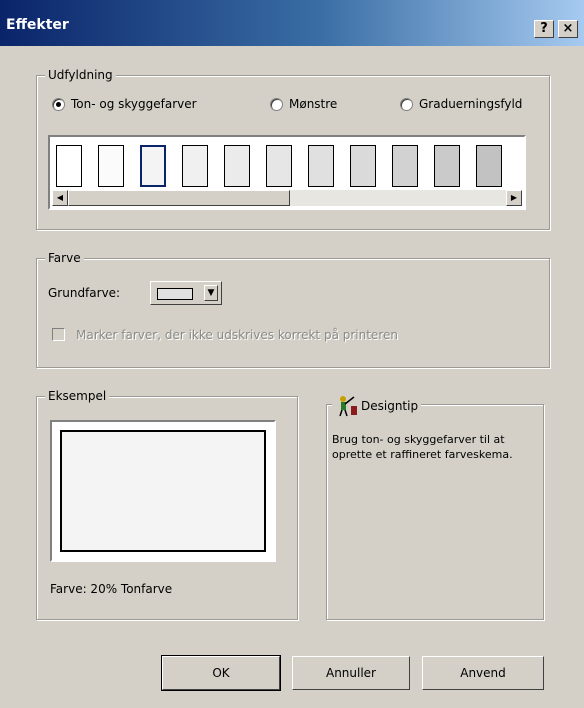 This screenshot has width=584, height=708. I want to click on preview-shape, so click(163, 491).